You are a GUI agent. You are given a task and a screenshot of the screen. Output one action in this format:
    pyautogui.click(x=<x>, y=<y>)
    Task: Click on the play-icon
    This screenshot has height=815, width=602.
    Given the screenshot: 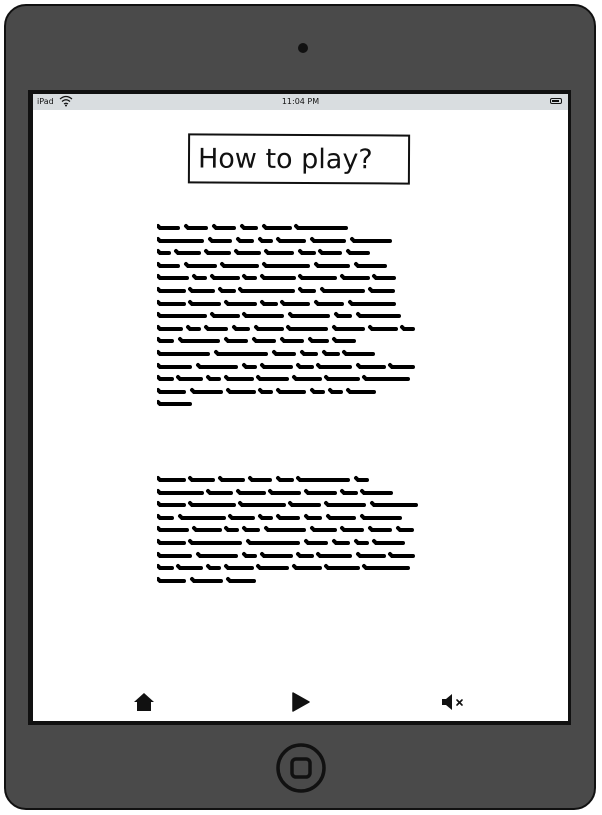 What is the action you would take?
    pyautogui.click(x=301, y=702)
    